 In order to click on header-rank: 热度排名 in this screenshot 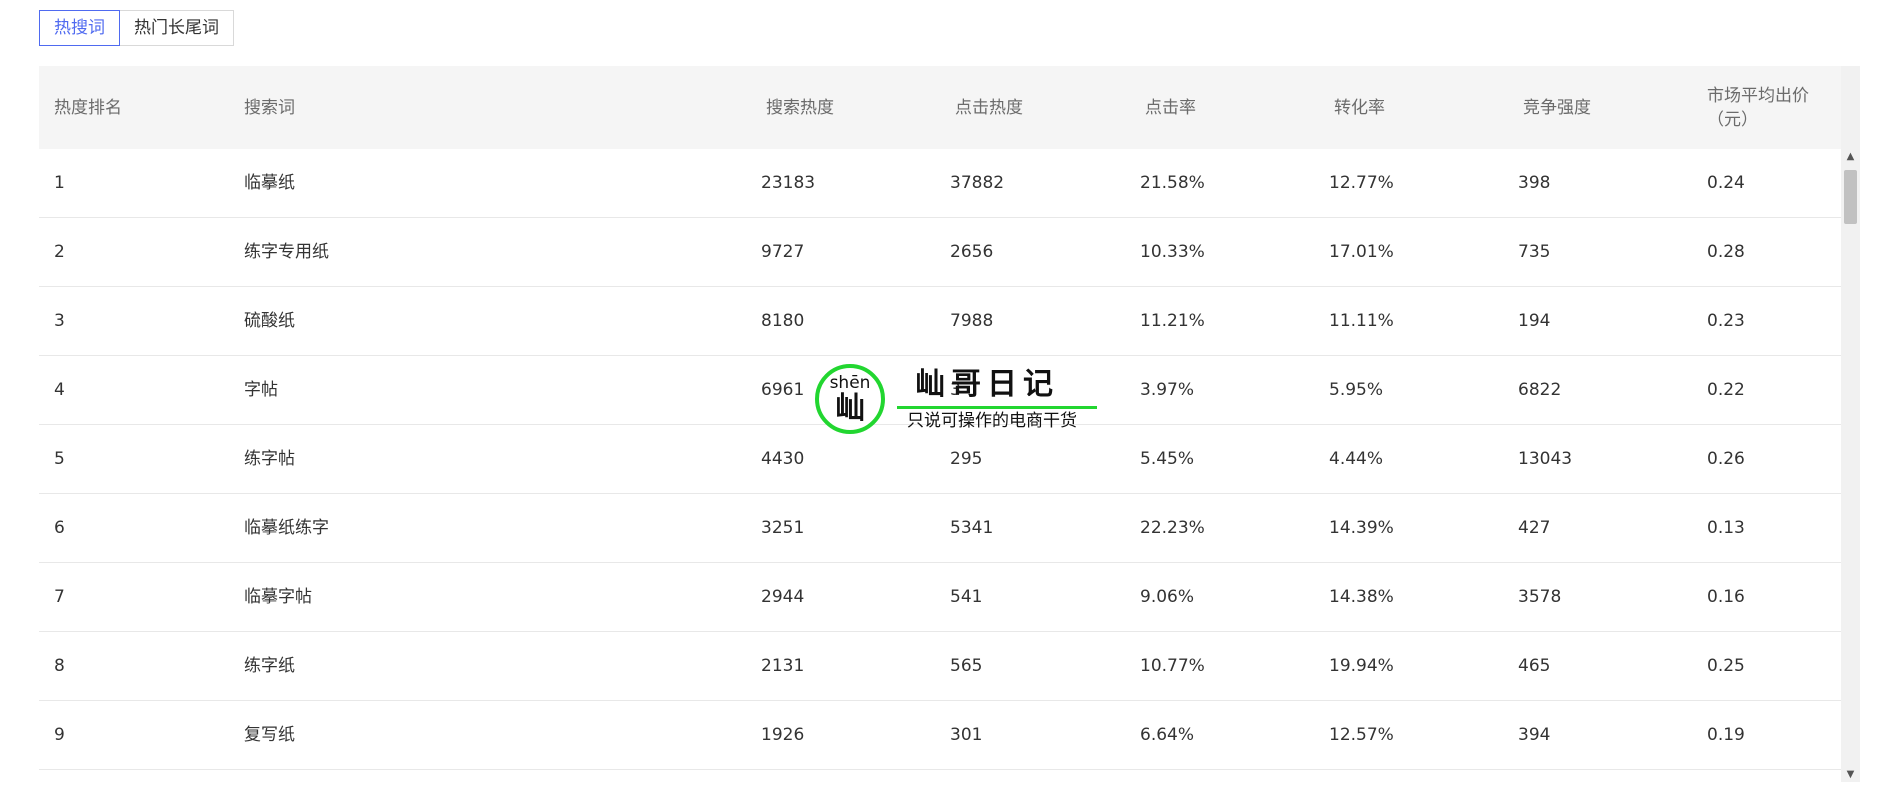, I will do `click(88, 107)`.